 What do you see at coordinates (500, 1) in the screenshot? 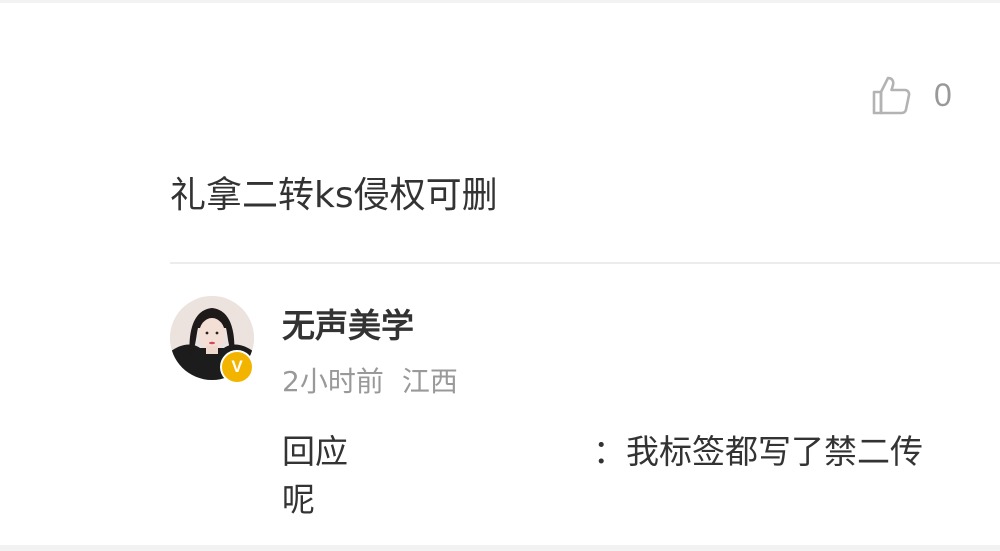
I see `top-divider` at bounding box center [500, 1].